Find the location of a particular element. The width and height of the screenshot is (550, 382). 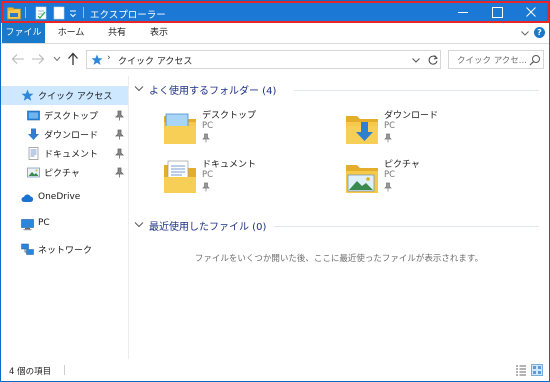

frequent-folders-title: よく使用するフォルダー (4) is located at coordinates (213, 91).